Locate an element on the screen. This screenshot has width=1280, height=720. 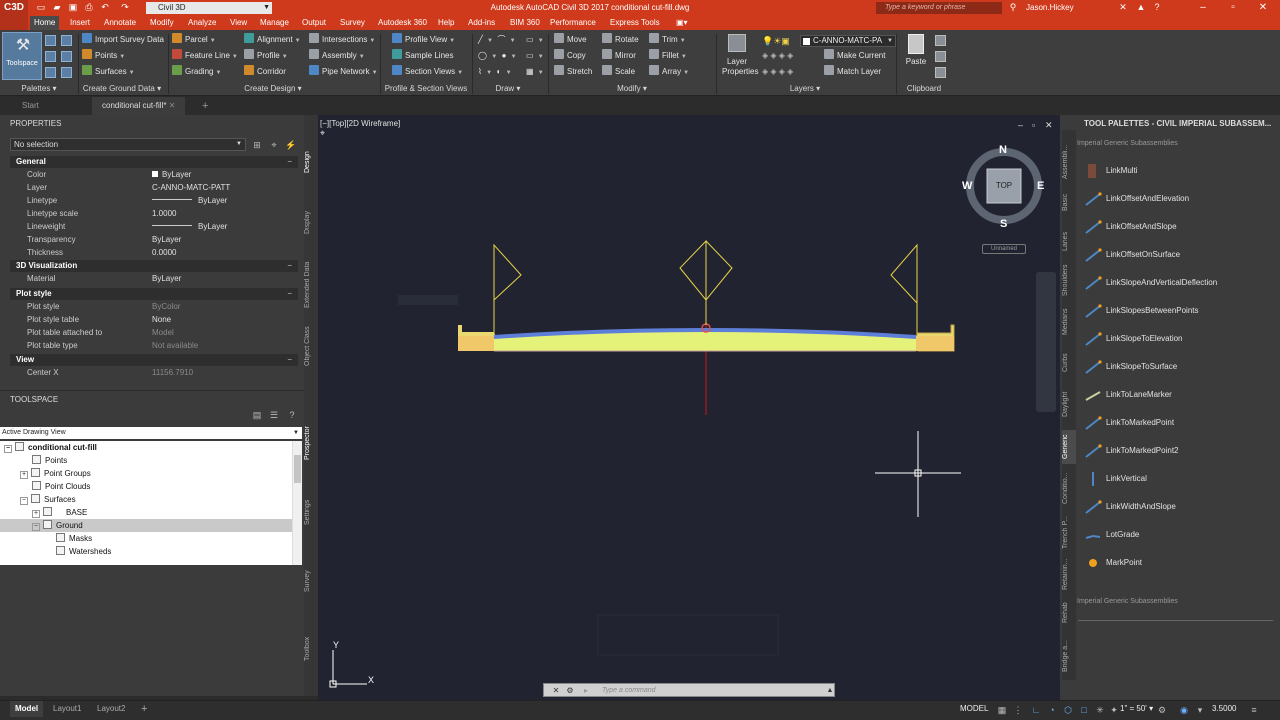
tab-annotate: Annotate is located at coordinates (120, 23).